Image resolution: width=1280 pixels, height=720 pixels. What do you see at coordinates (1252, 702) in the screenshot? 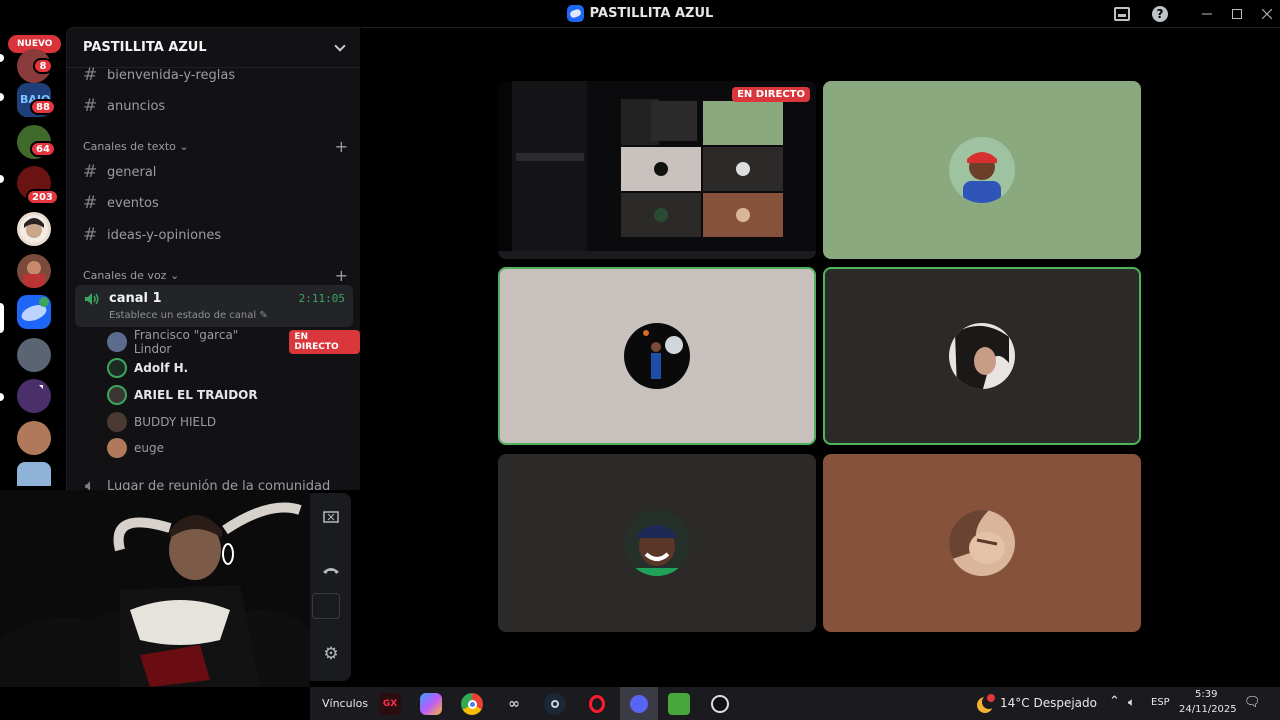
I see `notification-icon: 🗨︎` at bounding box center [1252, 702].